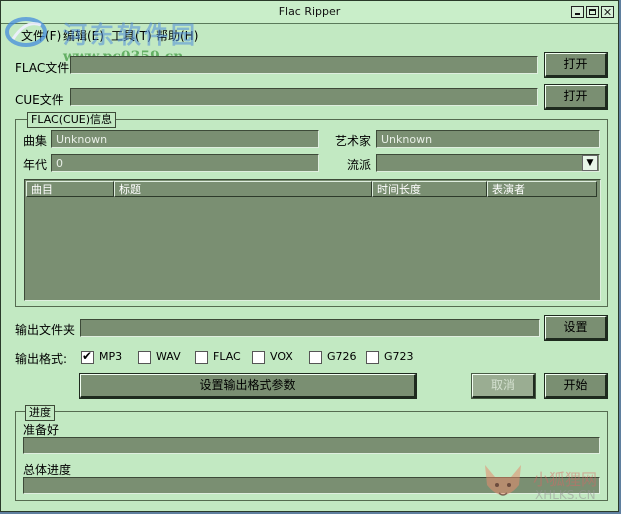 The width and height of the screenshot is (621, 514). I want to click on format-g726-label: G726, so click(342, 356).